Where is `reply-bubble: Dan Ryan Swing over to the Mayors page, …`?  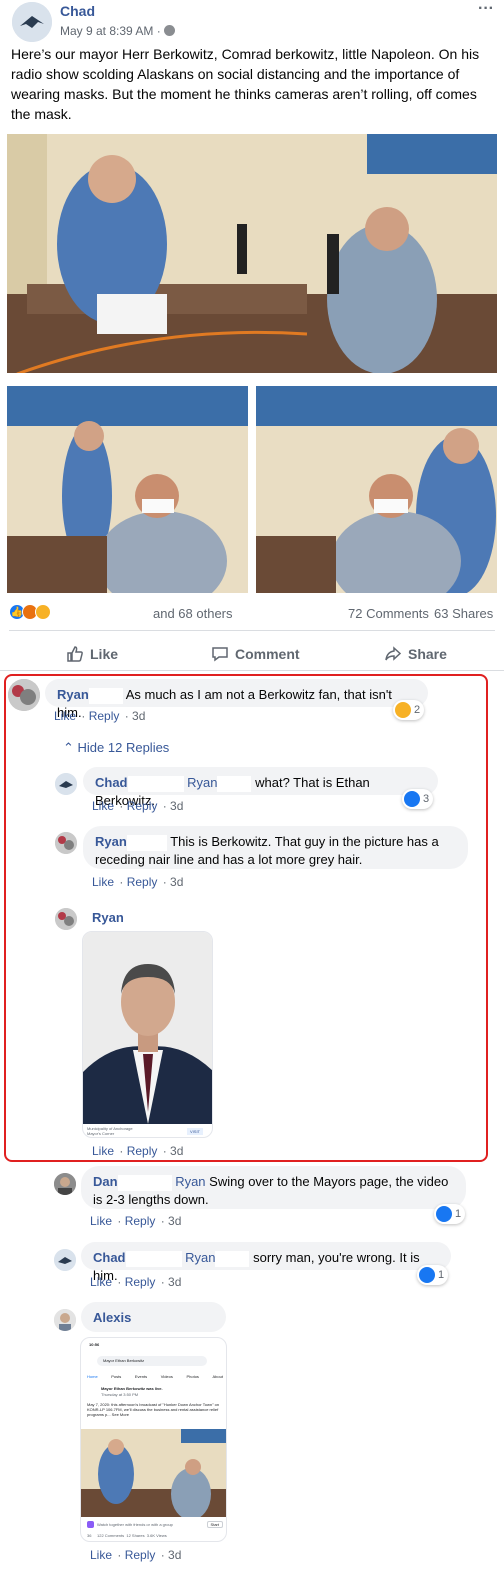 reply-bubble: Dan Ryan Swing over to the Mayors page, … is located at coordinates (273, 1187).